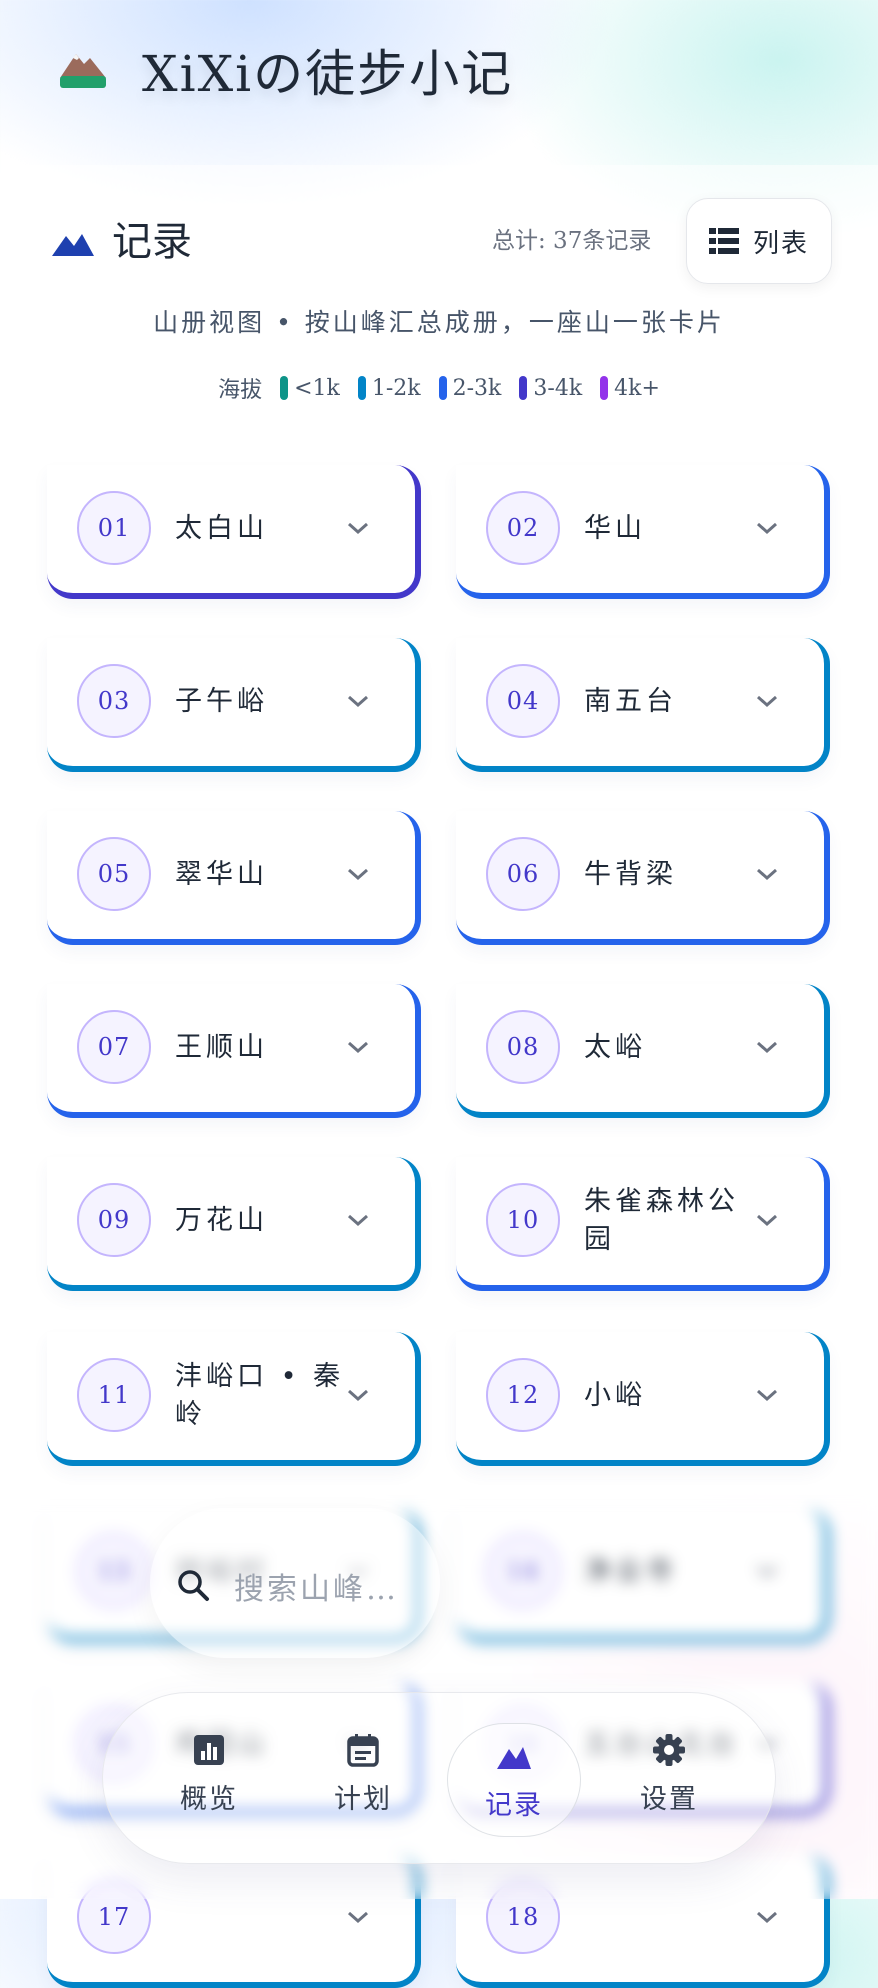  I want to click on card-number-badge: 17, so click(114, 1917).